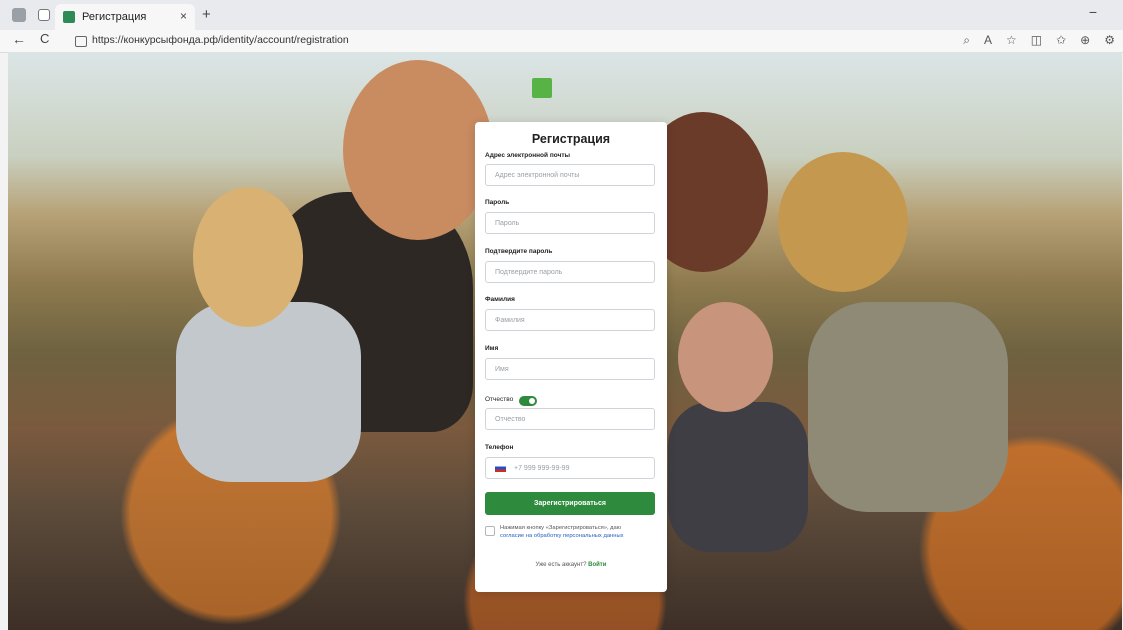 This screenshot has width=1123, height=630. I want to click on phone-field: +7 999 999-99-99, so click(570, 468).